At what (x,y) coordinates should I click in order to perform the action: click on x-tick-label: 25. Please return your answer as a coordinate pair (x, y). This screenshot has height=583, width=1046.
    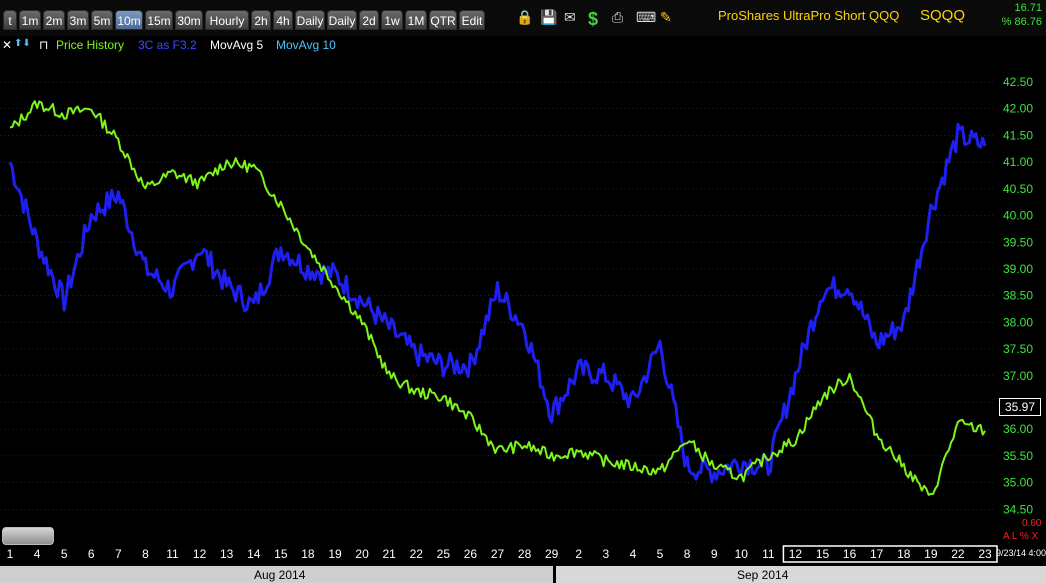
    Looking at the image, I should click on (444, 554).